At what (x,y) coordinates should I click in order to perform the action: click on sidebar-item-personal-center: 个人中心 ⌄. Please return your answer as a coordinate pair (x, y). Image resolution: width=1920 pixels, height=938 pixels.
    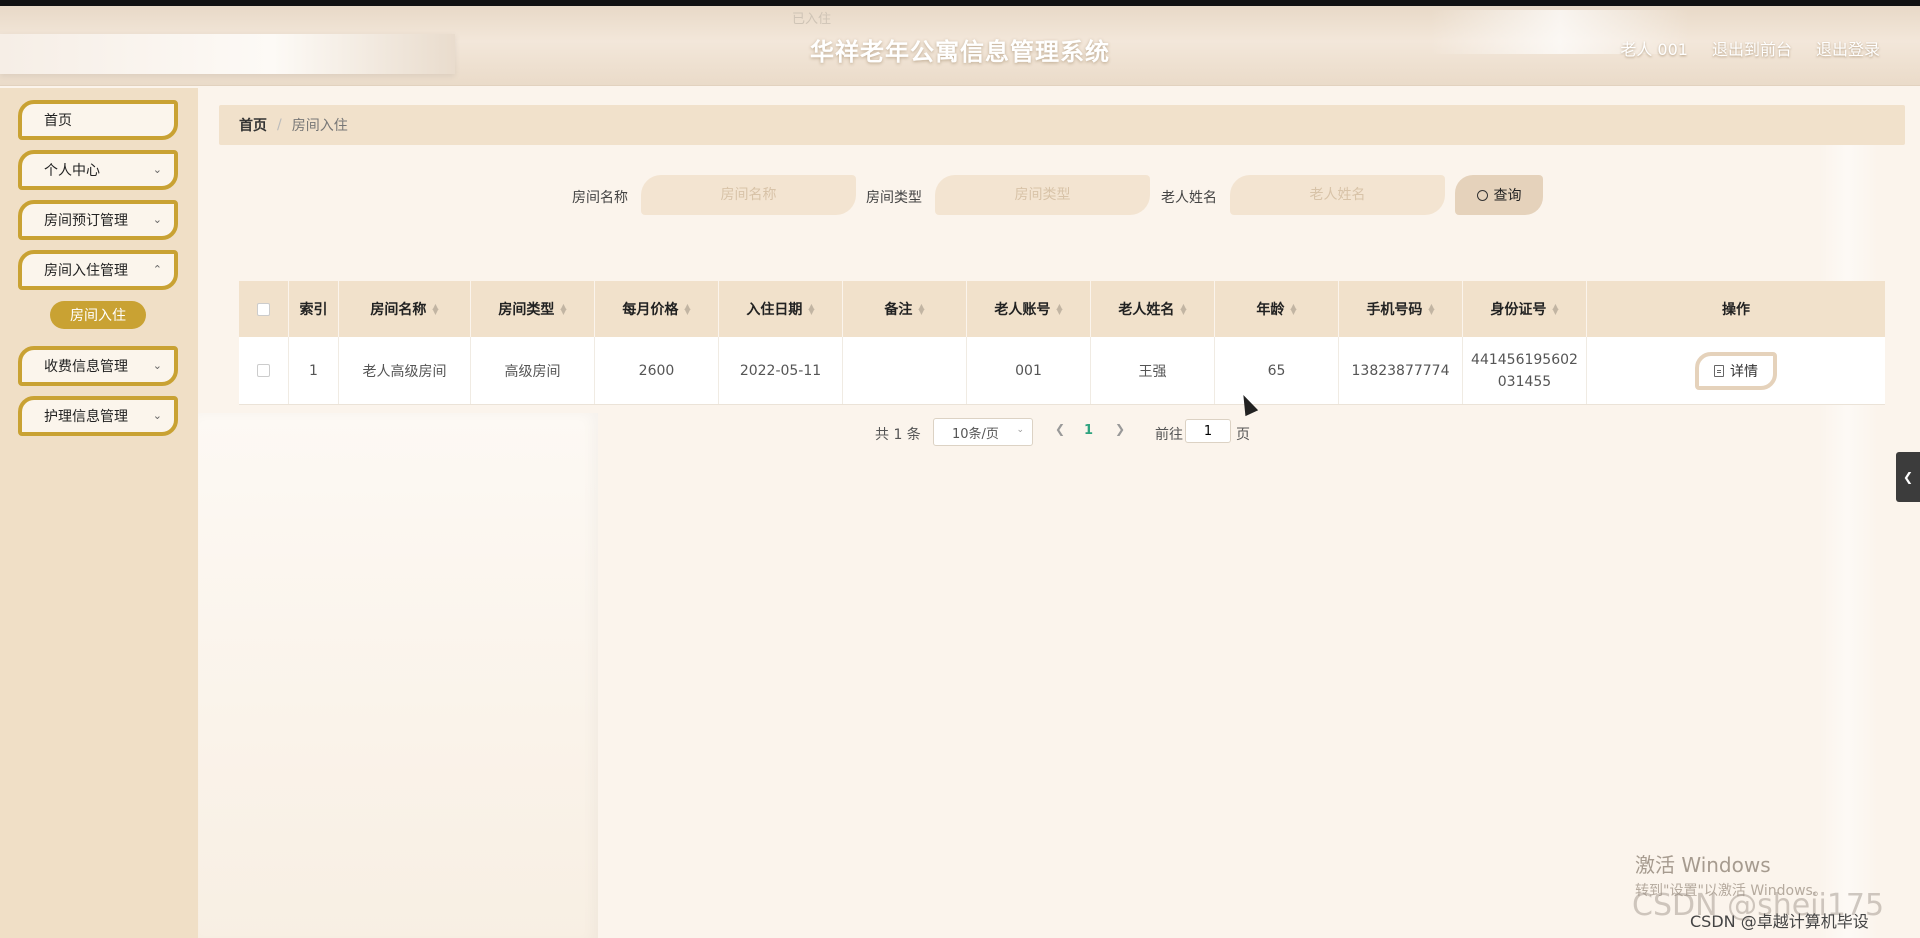
    Looking at the image, I should click on (98, 170).